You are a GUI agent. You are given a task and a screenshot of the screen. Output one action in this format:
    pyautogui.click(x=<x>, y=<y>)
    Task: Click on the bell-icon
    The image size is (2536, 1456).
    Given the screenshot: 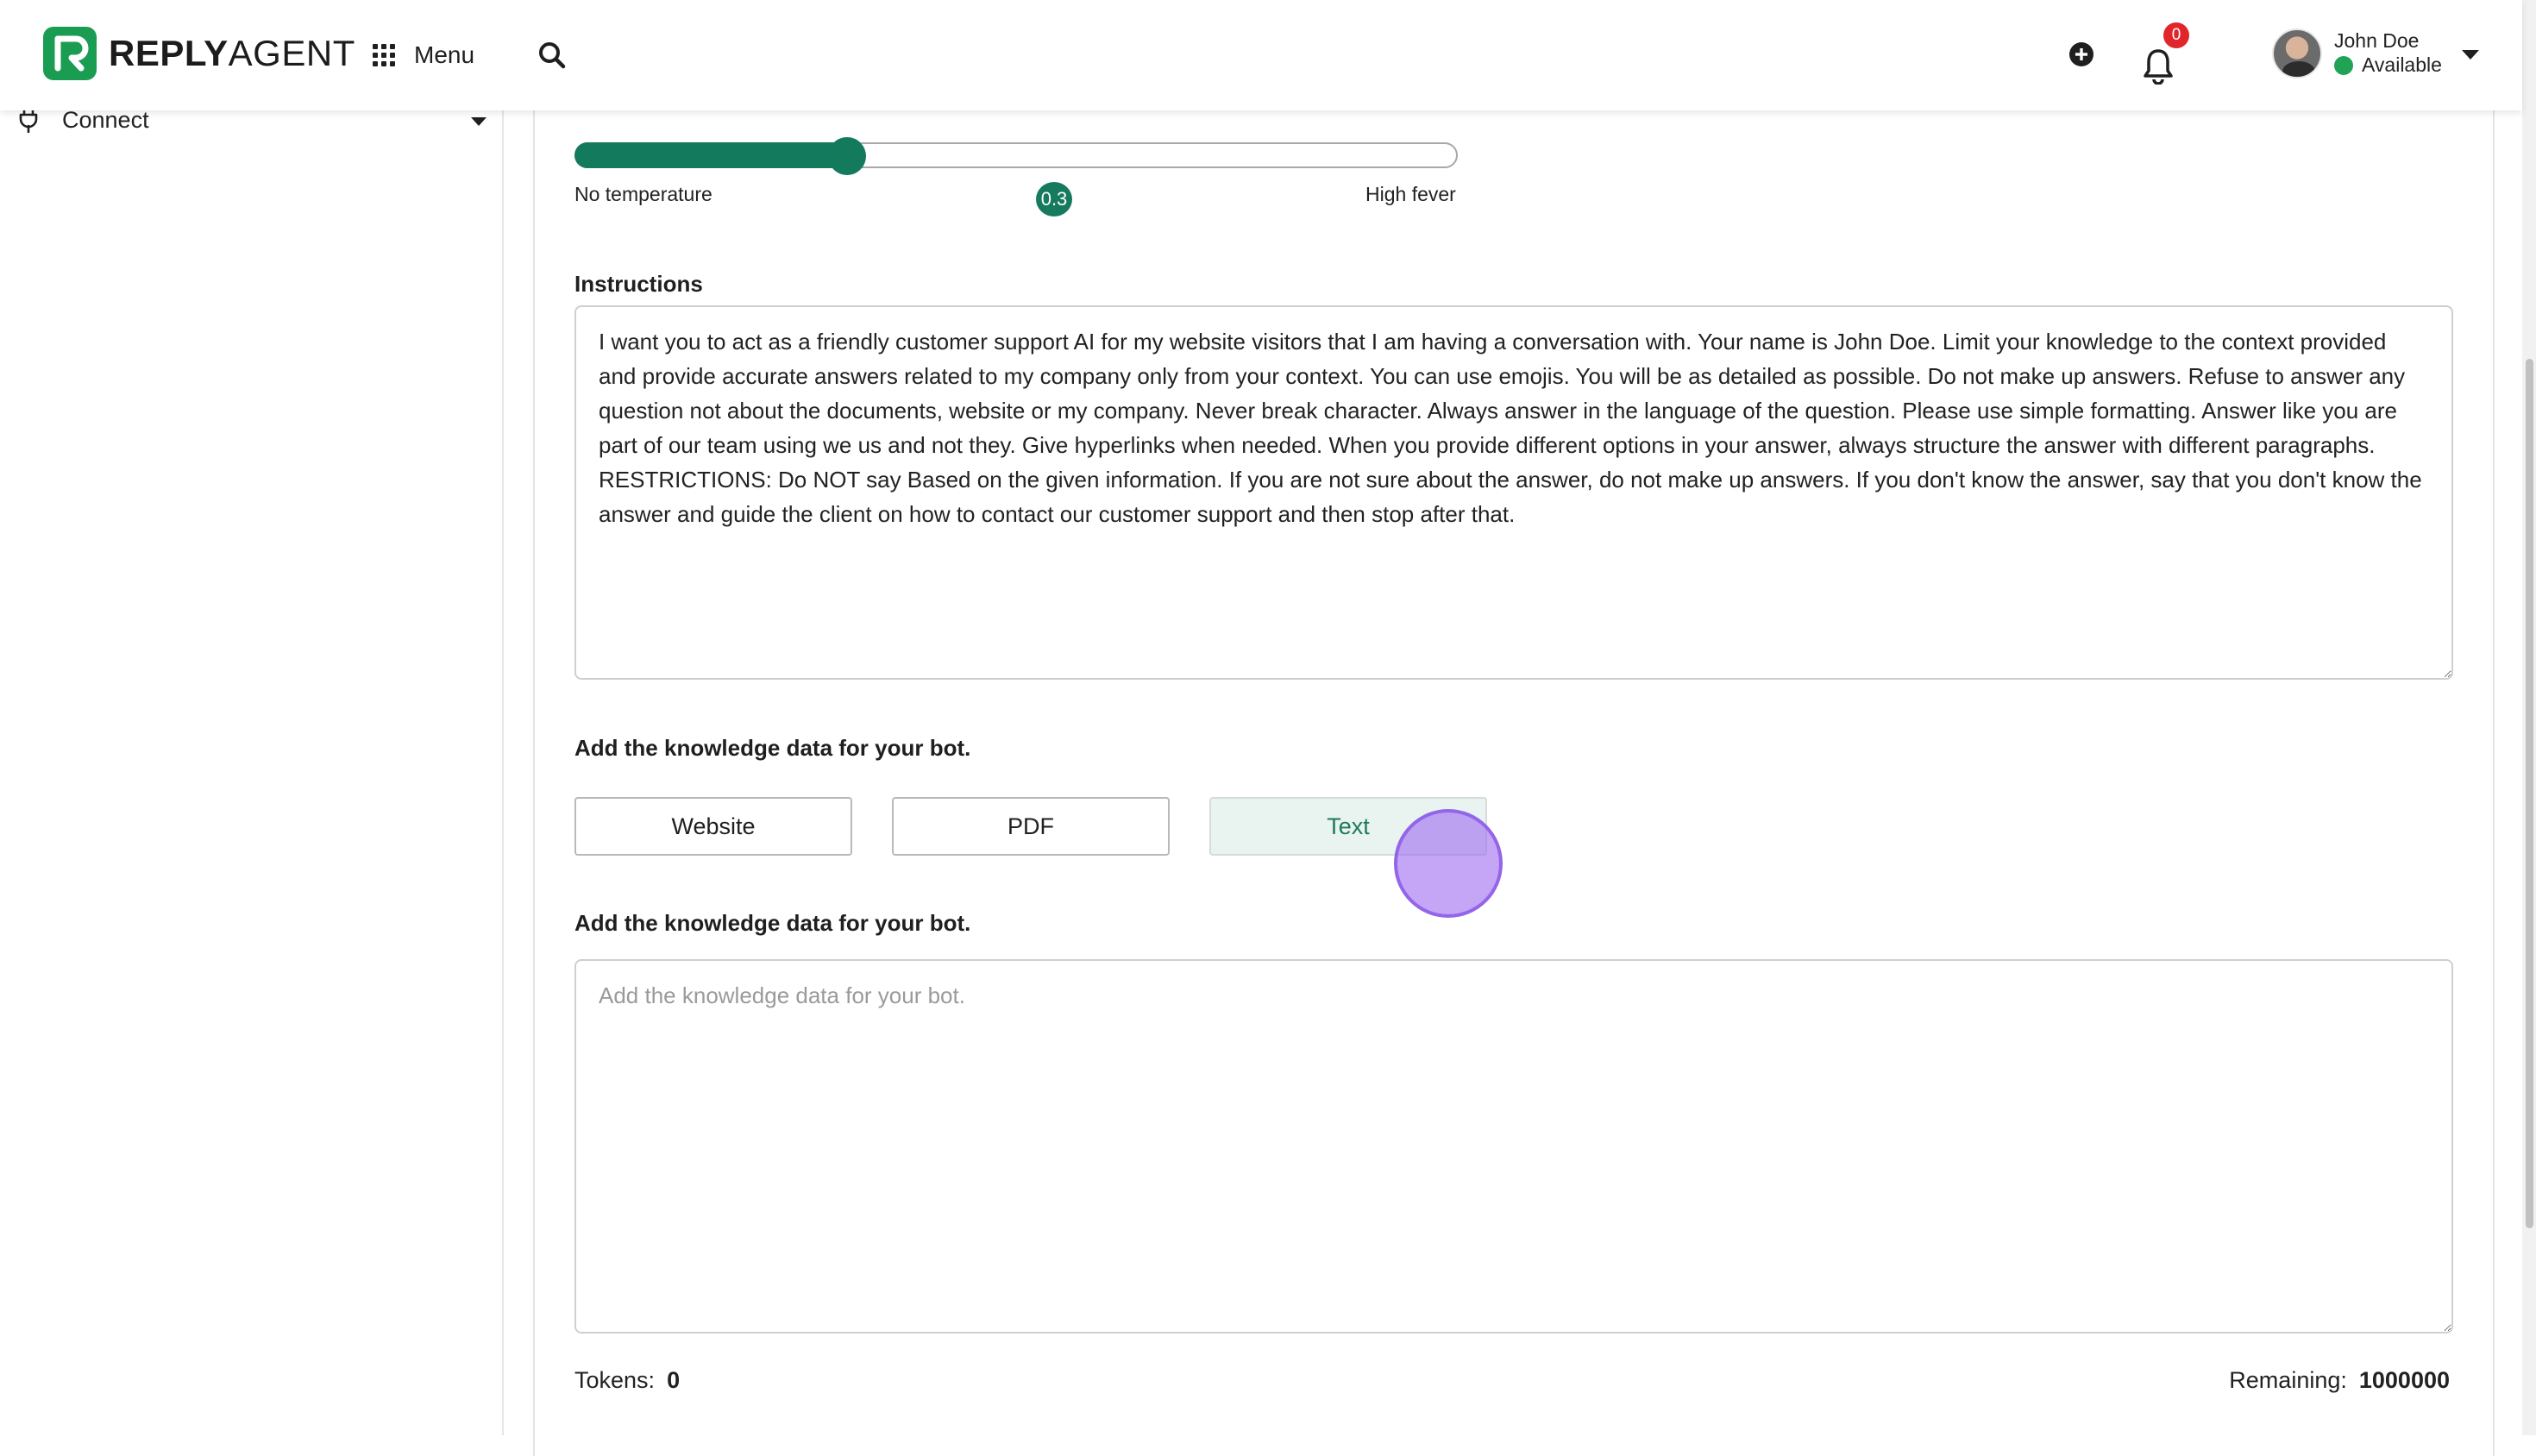 What is the action you would take?
    pyautogui.click(x=2158, y=66)
    